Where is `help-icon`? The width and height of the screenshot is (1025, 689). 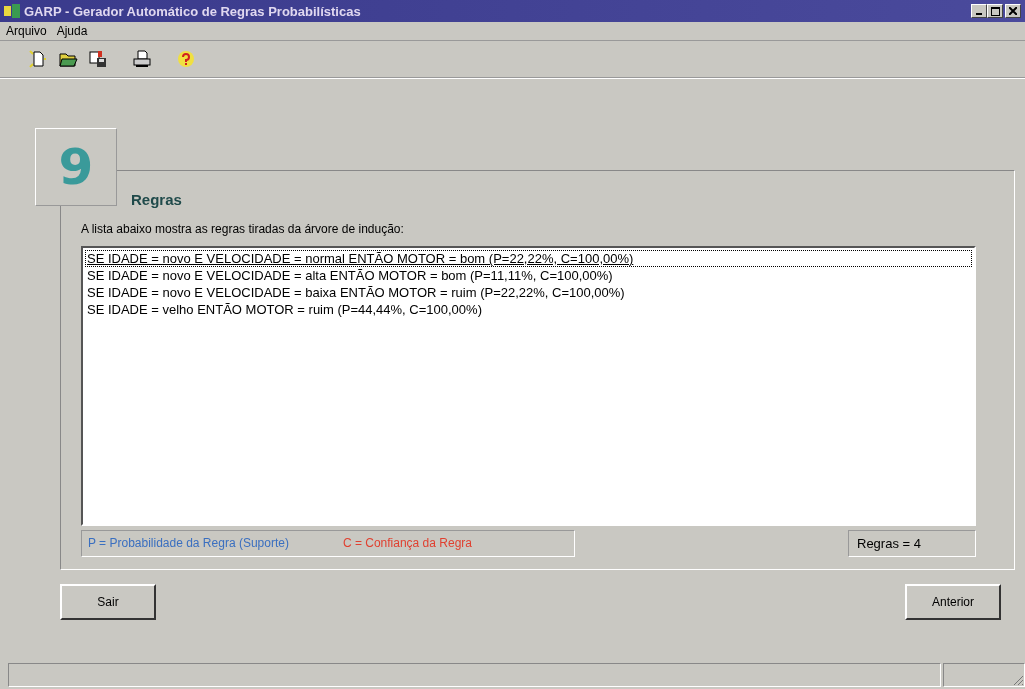
help-icon is located at coordinates (186, 59).